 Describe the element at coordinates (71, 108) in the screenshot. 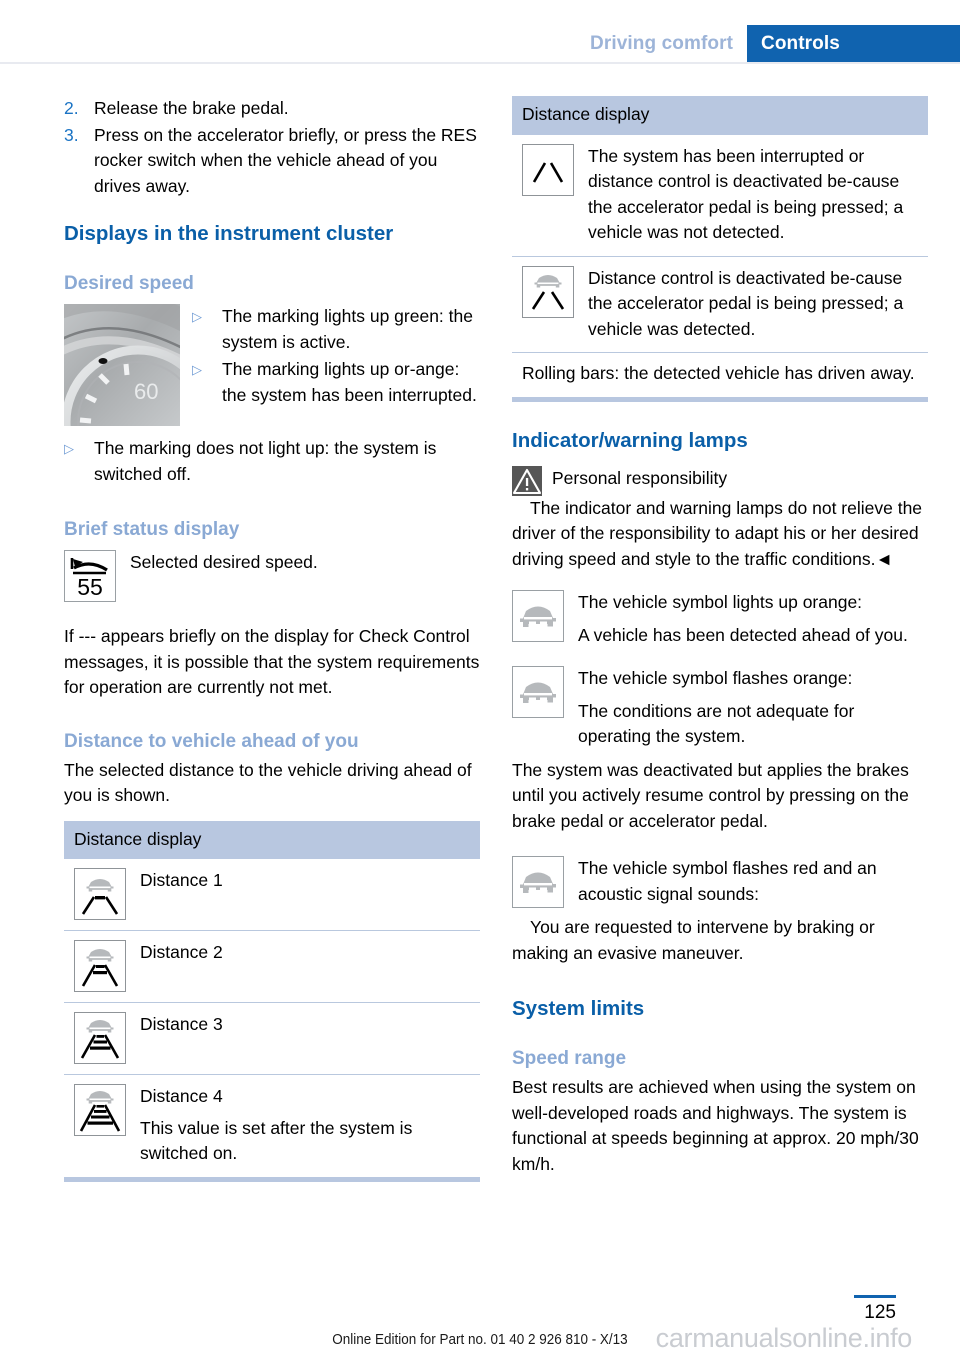

I see `step-number: 2.` at that location.